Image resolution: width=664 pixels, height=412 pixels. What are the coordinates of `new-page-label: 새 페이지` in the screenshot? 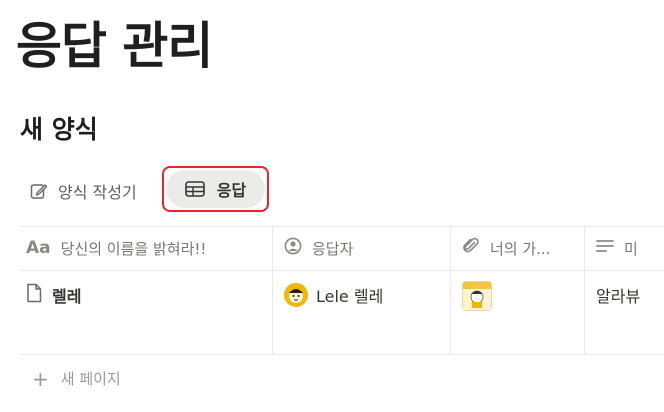 It's located at (90, 379).